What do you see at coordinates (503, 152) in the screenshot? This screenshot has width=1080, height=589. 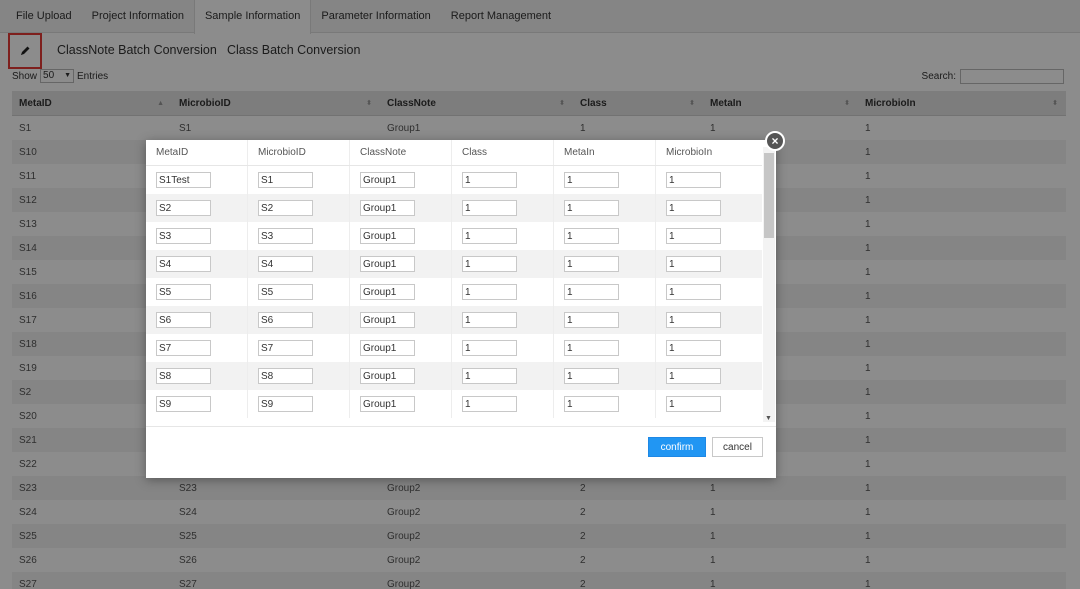 I see `dialog-column-header: Class` at bounding box center [503, 152].